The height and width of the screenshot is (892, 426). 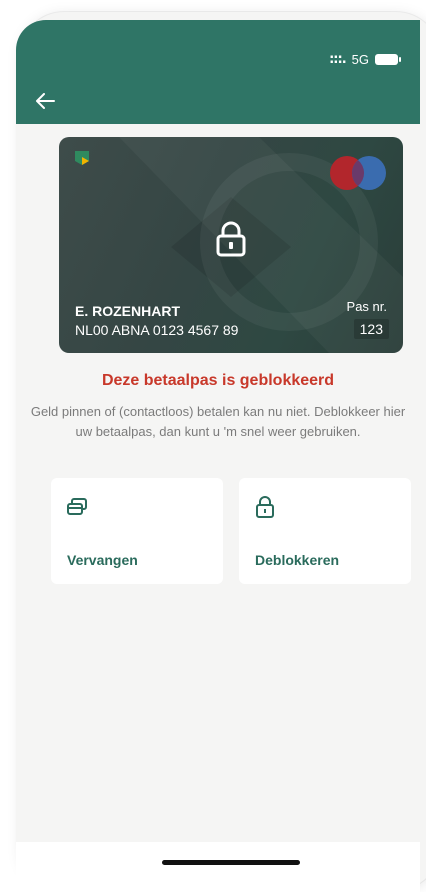 I want to click on network-label: 5G, so click(x=360, y=59).